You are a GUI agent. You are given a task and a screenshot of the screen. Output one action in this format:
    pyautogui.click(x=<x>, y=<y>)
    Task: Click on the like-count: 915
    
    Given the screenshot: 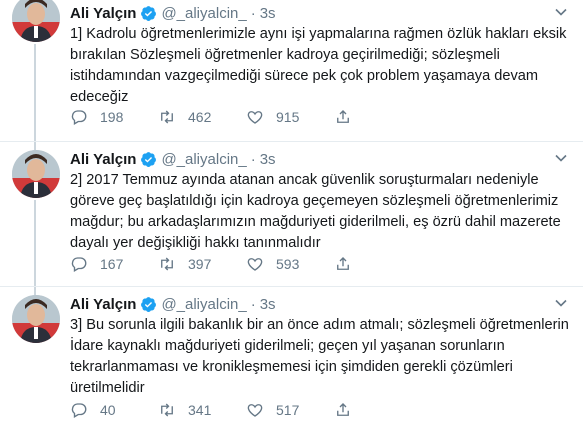 What is the action you would take?
    pyautogui.click(x=288, y=117)
    